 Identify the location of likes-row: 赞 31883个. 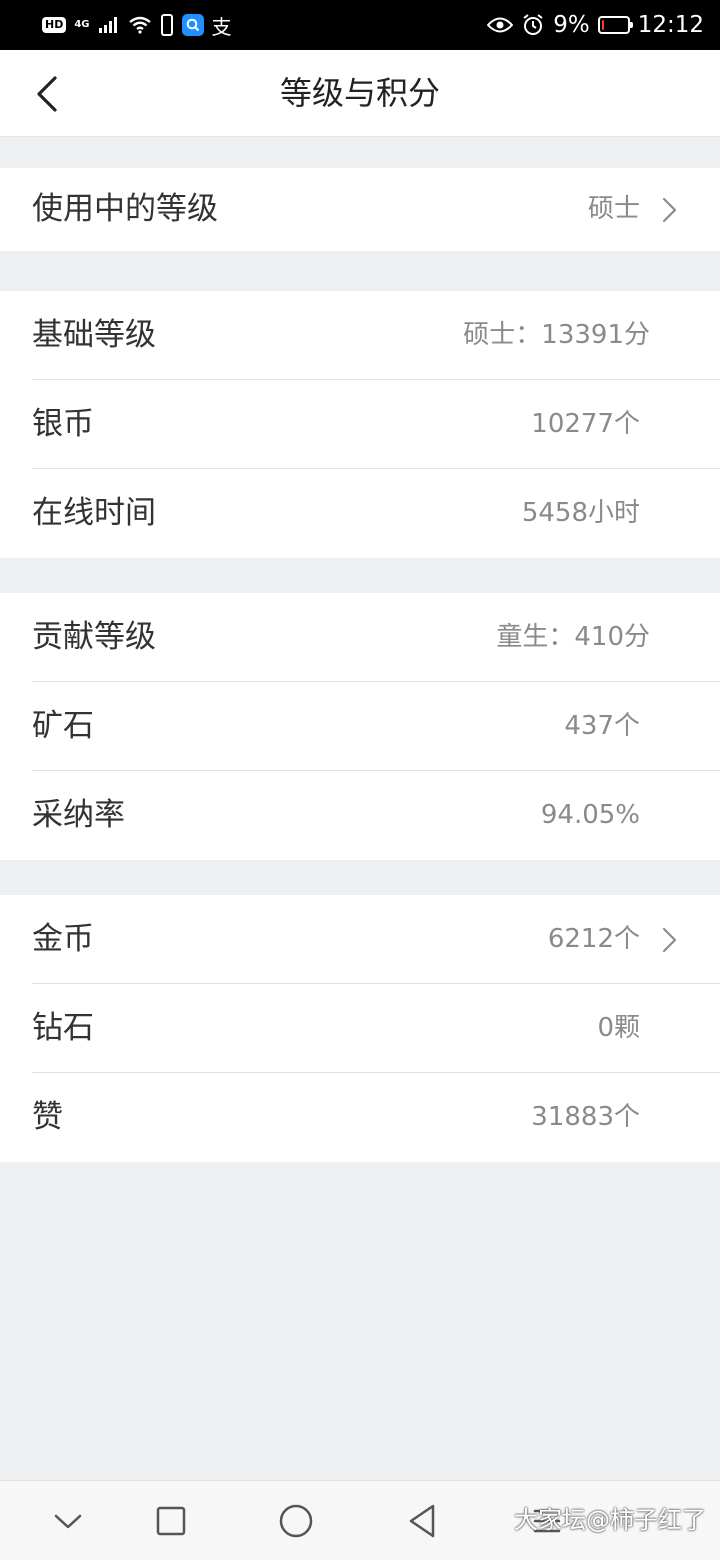
(360, 1117).